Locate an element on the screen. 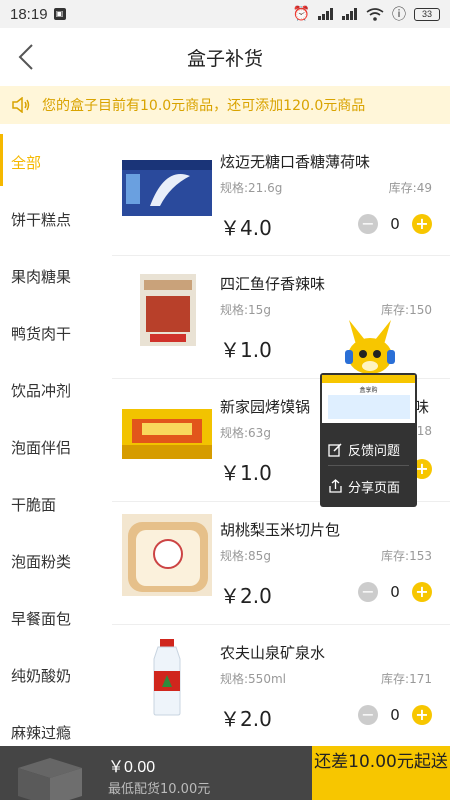  product-name: 胡桃梨玉米切片包 is located at coordinates (280, 530).